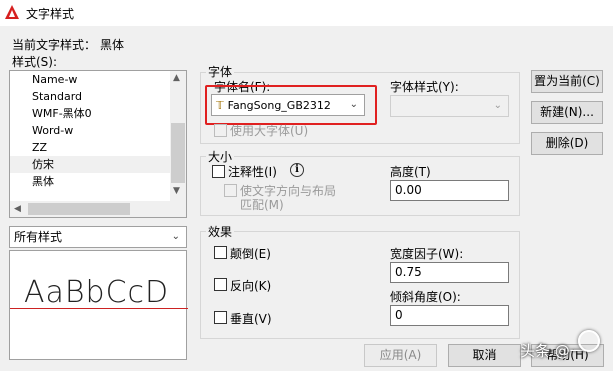 Image resolution: width=613 pixels, height=371 pixels. I want to click on style-list-item: 黑体, so click(98, 181).